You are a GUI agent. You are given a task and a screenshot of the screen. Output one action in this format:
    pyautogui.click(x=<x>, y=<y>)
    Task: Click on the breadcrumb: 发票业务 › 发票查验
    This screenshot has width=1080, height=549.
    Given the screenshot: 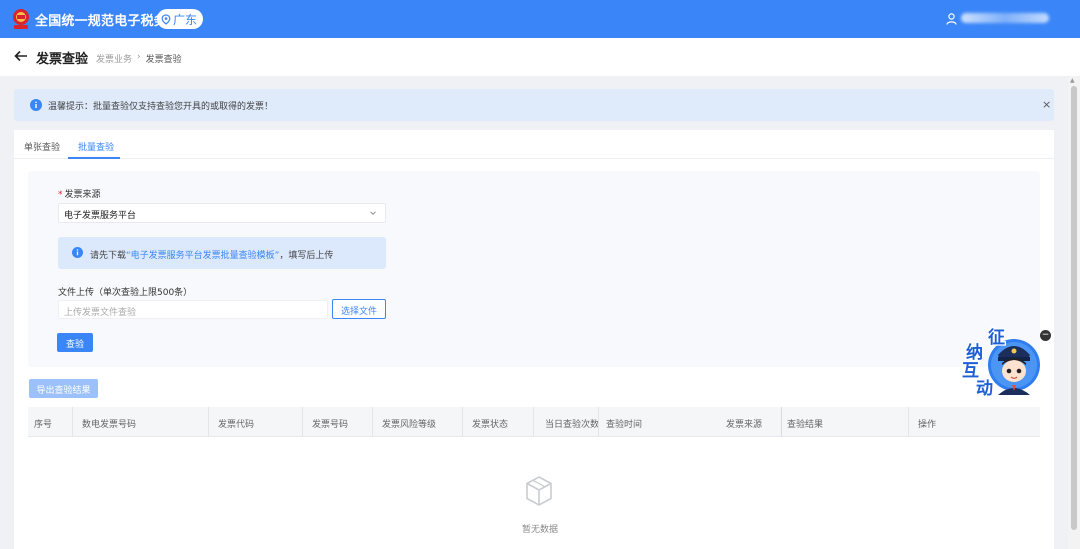 What is the action you would take?
    pyautogui.click(x=139, y=58)
    